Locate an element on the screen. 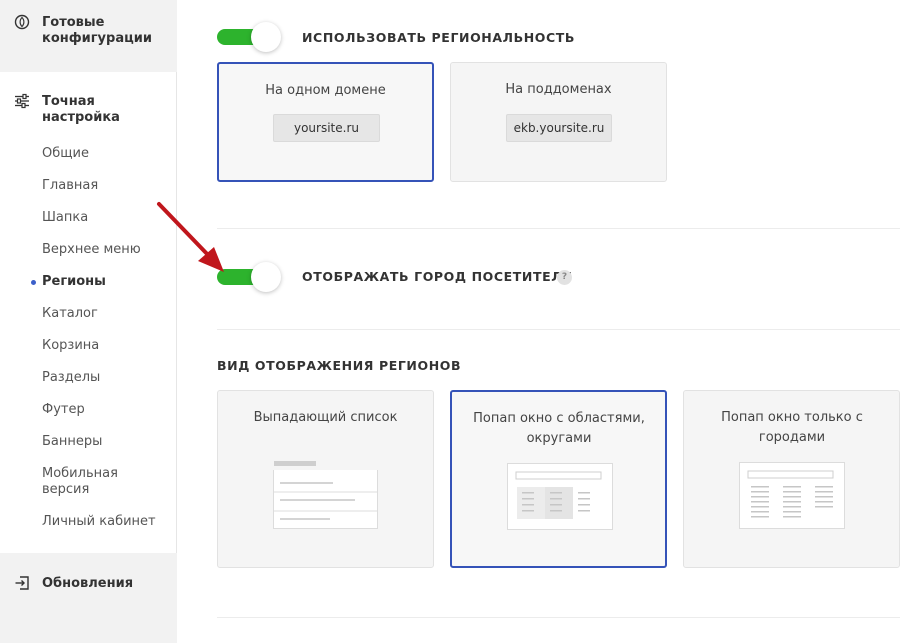  sidebar-fine-tuning: Точная настройка is located at coordinates (97, 110).